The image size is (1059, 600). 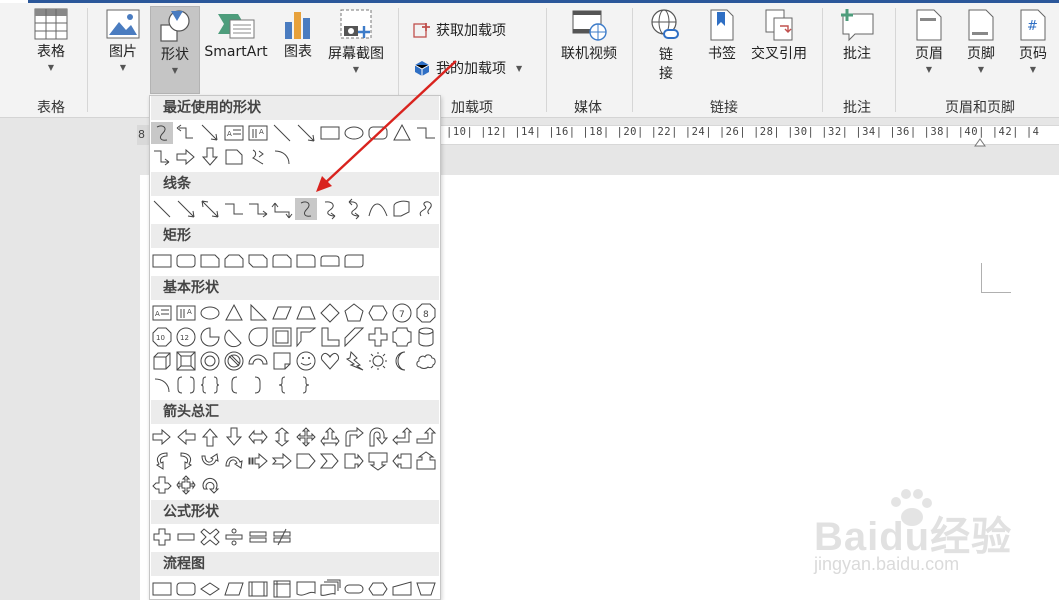 I want to click on indent-marker-icon, so click(x=980, y=142).